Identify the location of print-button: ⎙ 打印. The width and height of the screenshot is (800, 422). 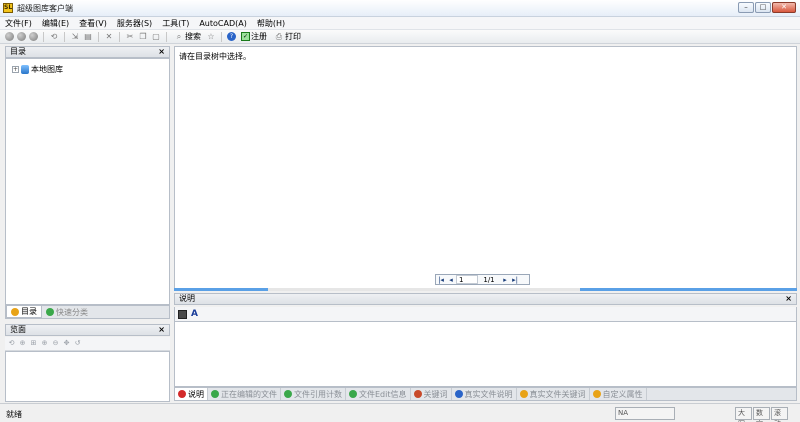
(287, 36).